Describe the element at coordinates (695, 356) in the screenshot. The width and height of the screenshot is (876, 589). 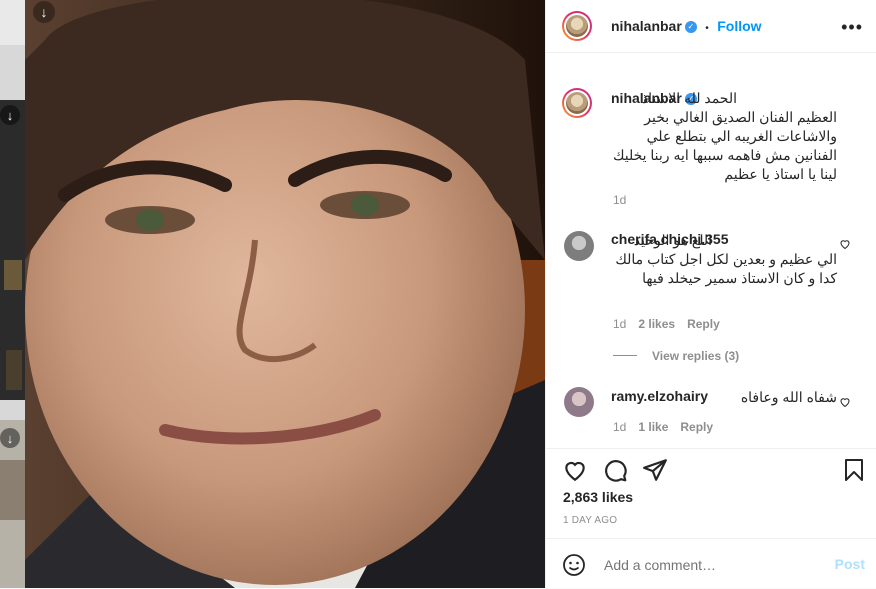
I see `view-replies-button: View replies (3)` at that location.